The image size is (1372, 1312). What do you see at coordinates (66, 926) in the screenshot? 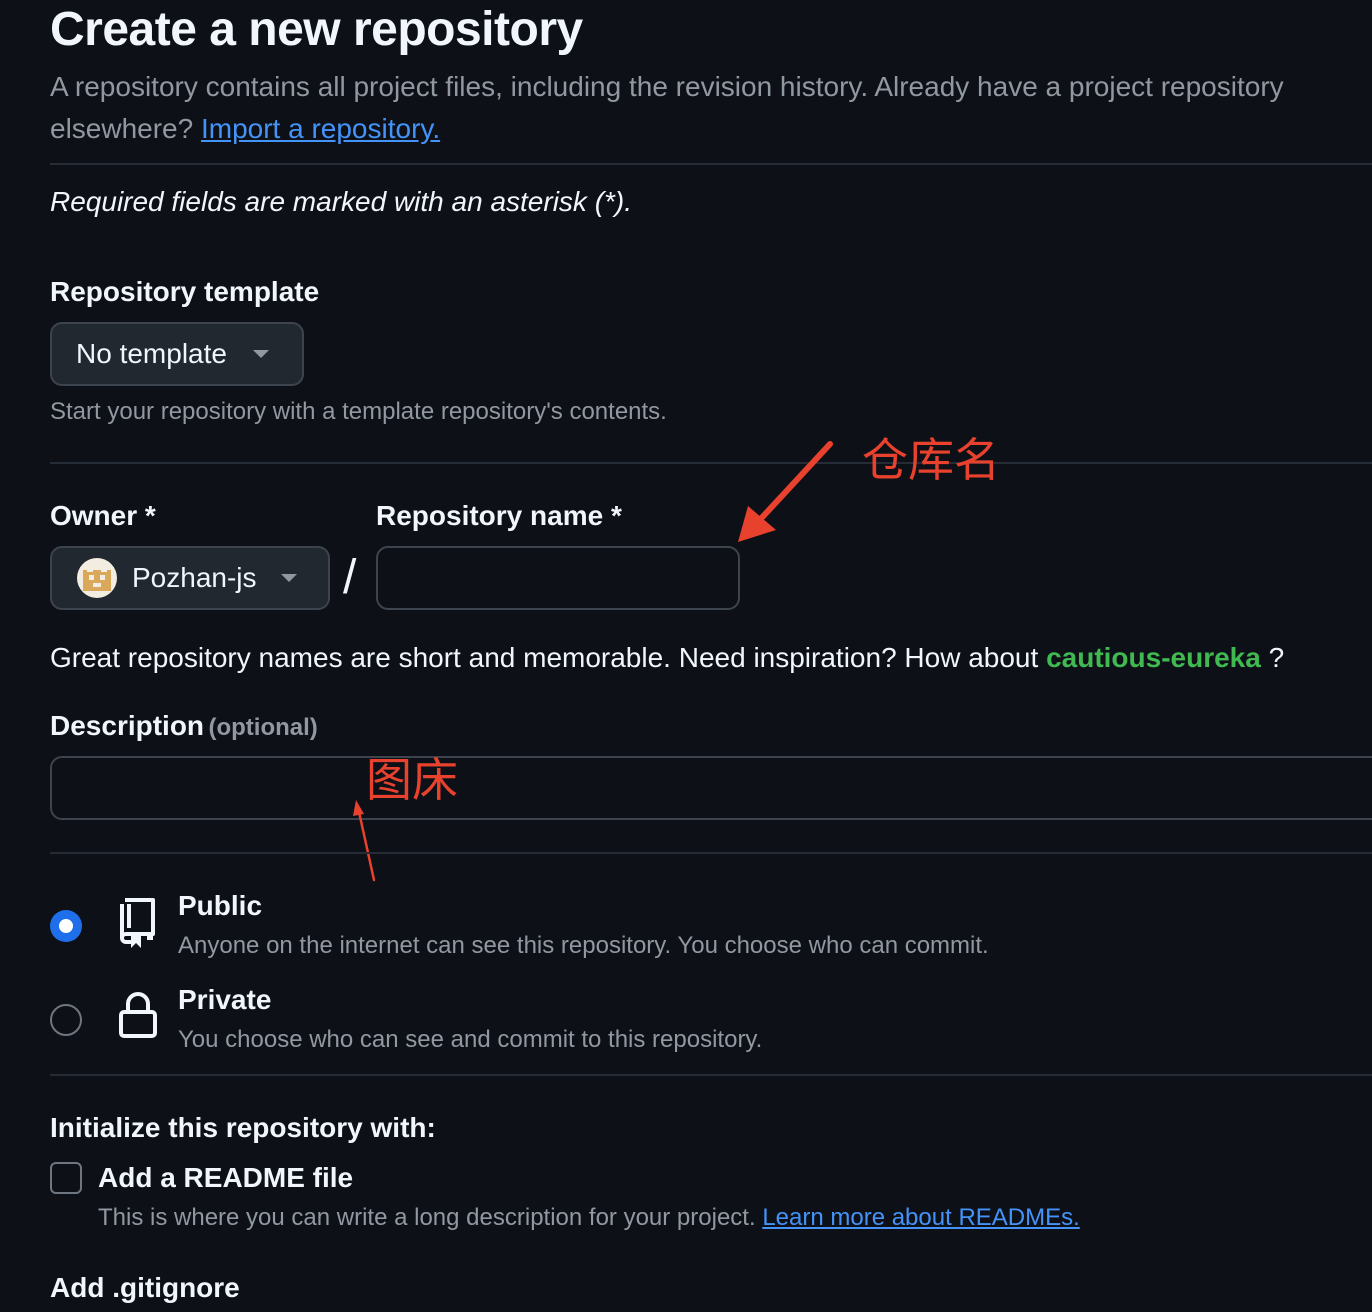
I see `public-radio` at bounding box center [66, 926].